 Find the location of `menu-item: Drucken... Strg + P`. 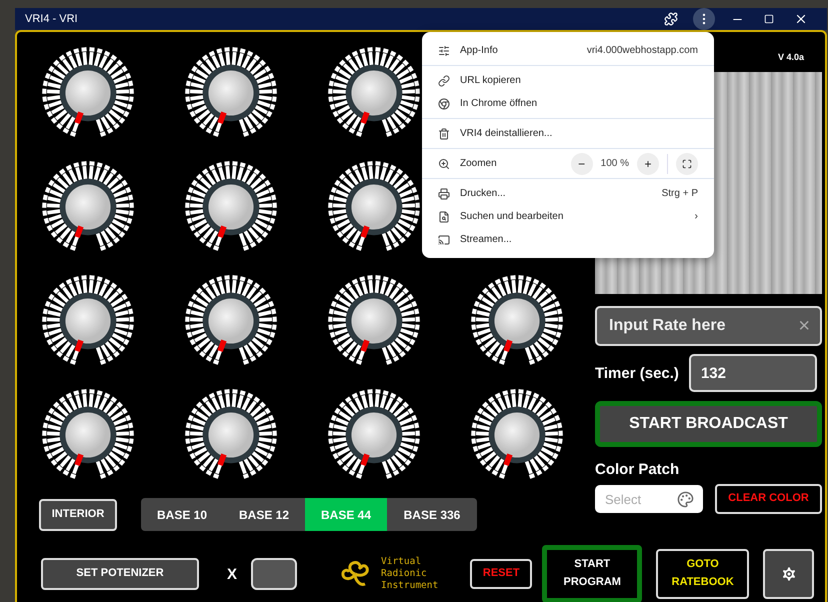

menu-item: Drucken... Strg + P is located at coordinates (568, 193).